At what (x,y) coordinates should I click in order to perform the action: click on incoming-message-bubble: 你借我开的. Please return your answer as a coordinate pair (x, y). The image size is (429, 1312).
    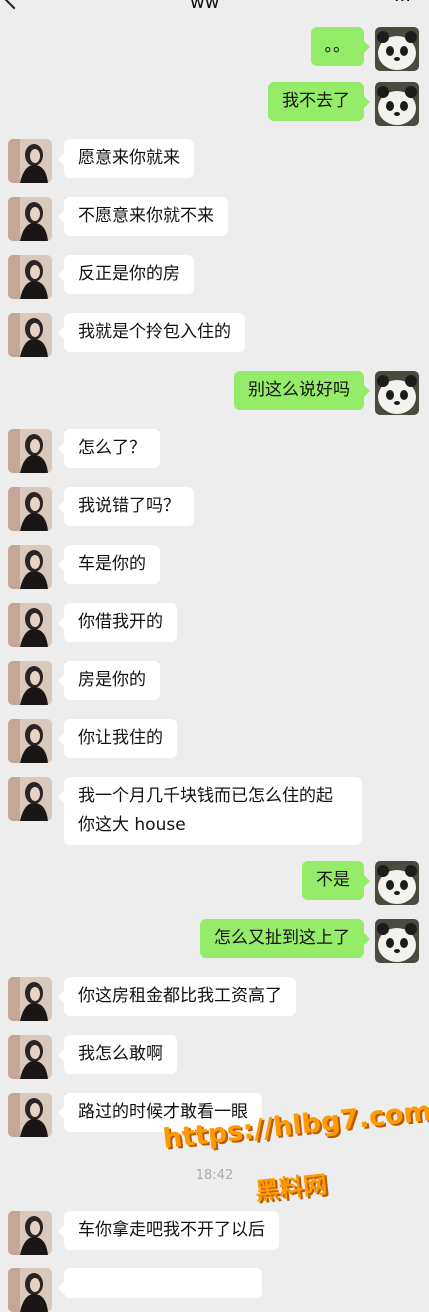
    Looking at the image, I should click on (117, 622).